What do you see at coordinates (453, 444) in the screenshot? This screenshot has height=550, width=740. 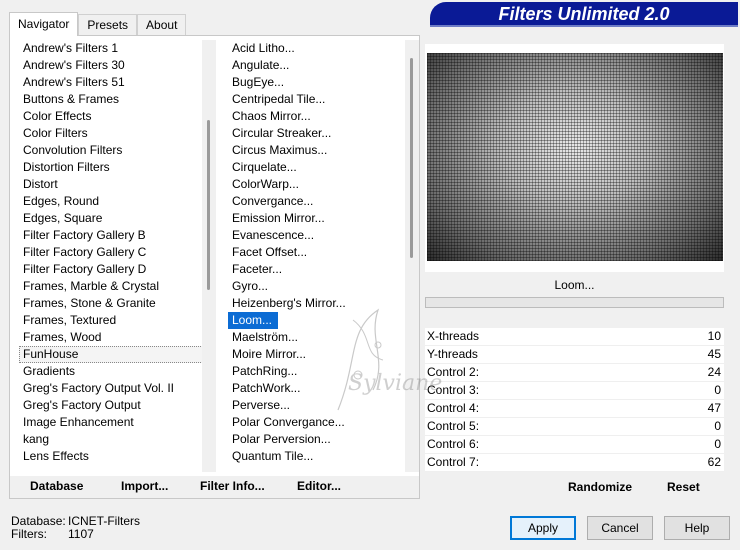 I see `control-label: Control 6:` at bounding box center [453, 444].